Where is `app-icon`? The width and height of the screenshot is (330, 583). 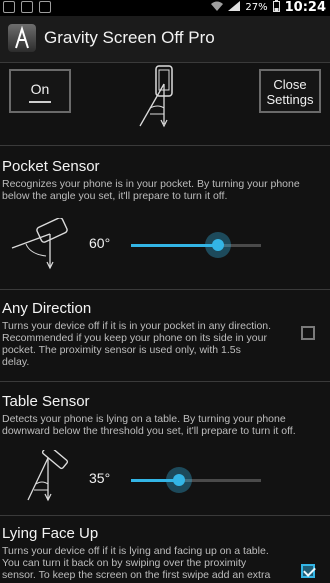
app-icon is located at coordinates (22, 38).